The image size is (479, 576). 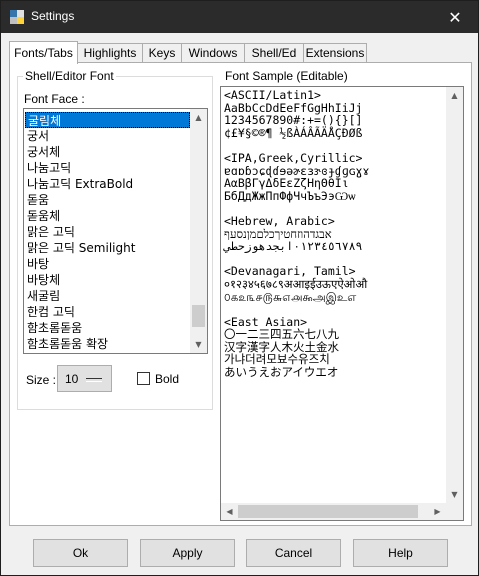 I want to click on font-list-item: 나눔고딕 ExtraBold, so click(x=107, y=184).